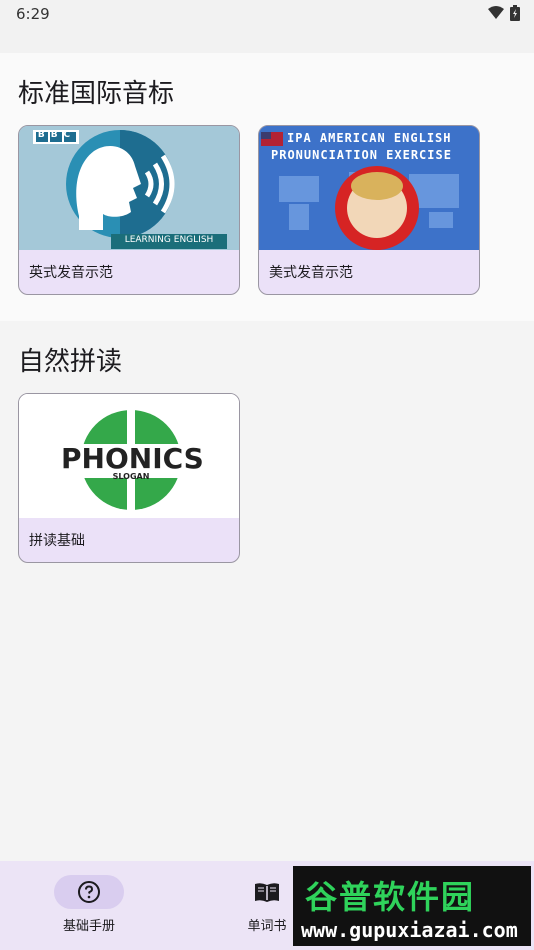  I want to click on card-label: 美式发音示范, so click(311, 273).